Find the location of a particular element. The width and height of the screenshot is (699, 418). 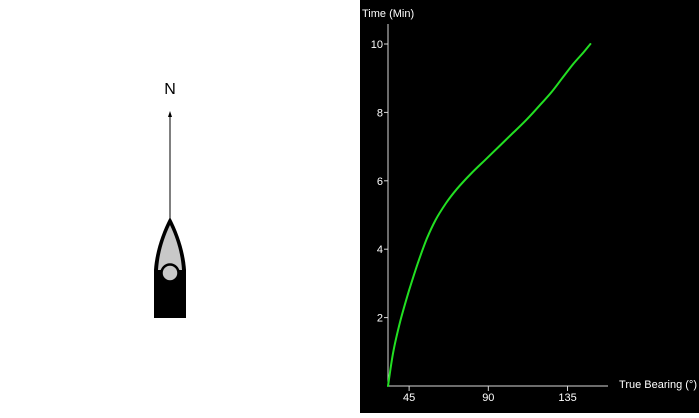

x-tick-label: 45 is located at coordinates (409, 398).